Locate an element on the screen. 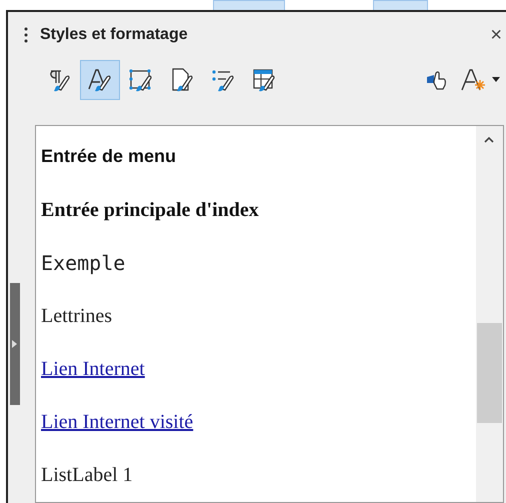  style-entry: Exemple is located at coordinates (83, 263).